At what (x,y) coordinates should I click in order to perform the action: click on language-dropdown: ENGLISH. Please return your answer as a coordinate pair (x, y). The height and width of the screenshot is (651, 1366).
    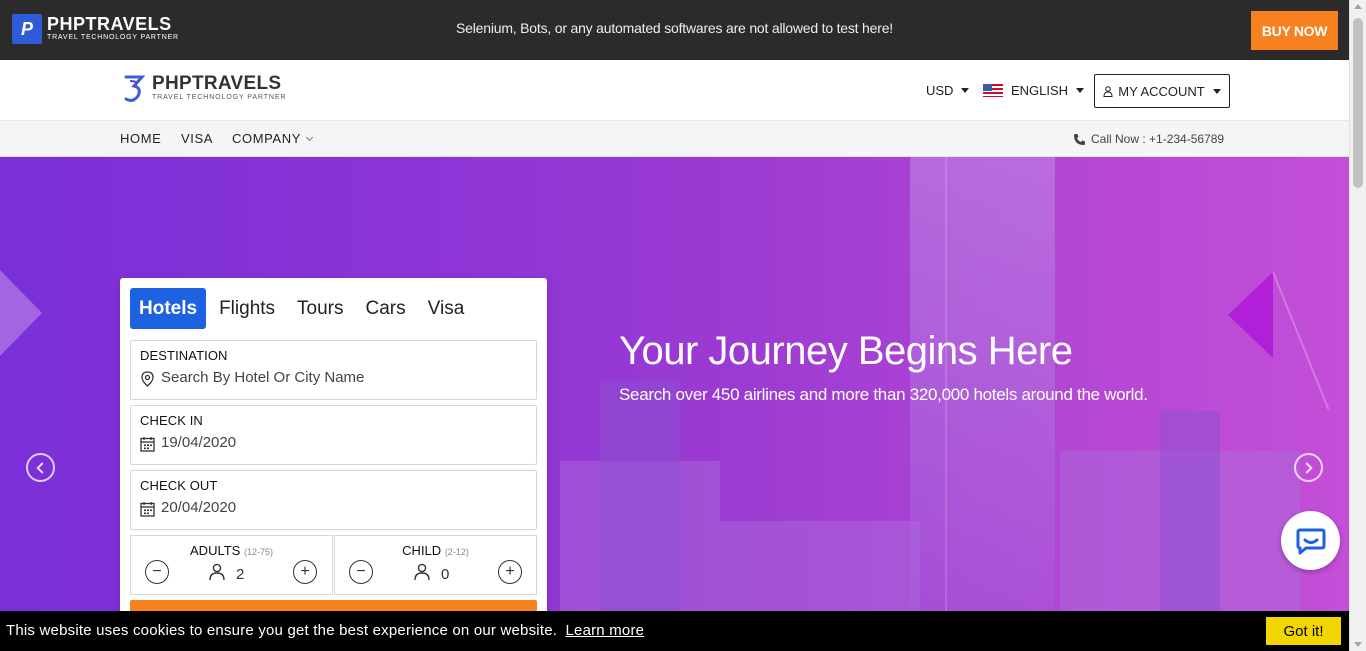
    Looking at the image, I should click on (1034, 90).